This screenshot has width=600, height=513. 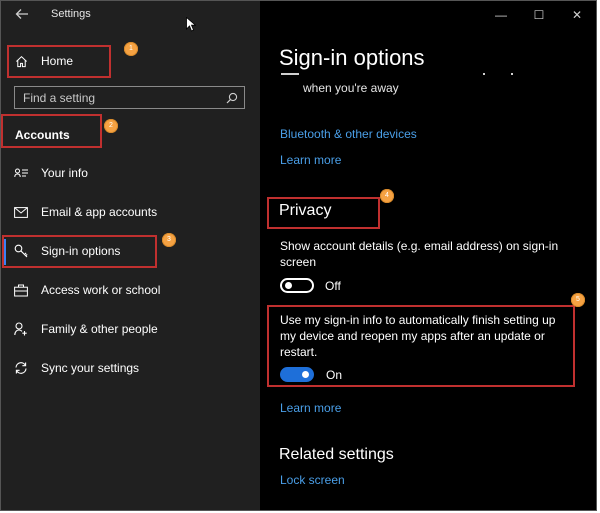 What do you see at coordinates (131, 49) in the screenshot?
I see `annotation-badge-1: 1` at bounding box center [131, 49].